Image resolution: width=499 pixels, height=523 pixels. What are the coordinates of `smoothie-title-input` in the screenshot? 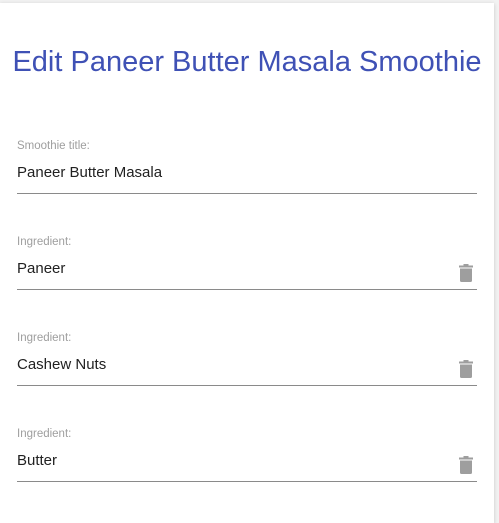 It's located at (227, 173).